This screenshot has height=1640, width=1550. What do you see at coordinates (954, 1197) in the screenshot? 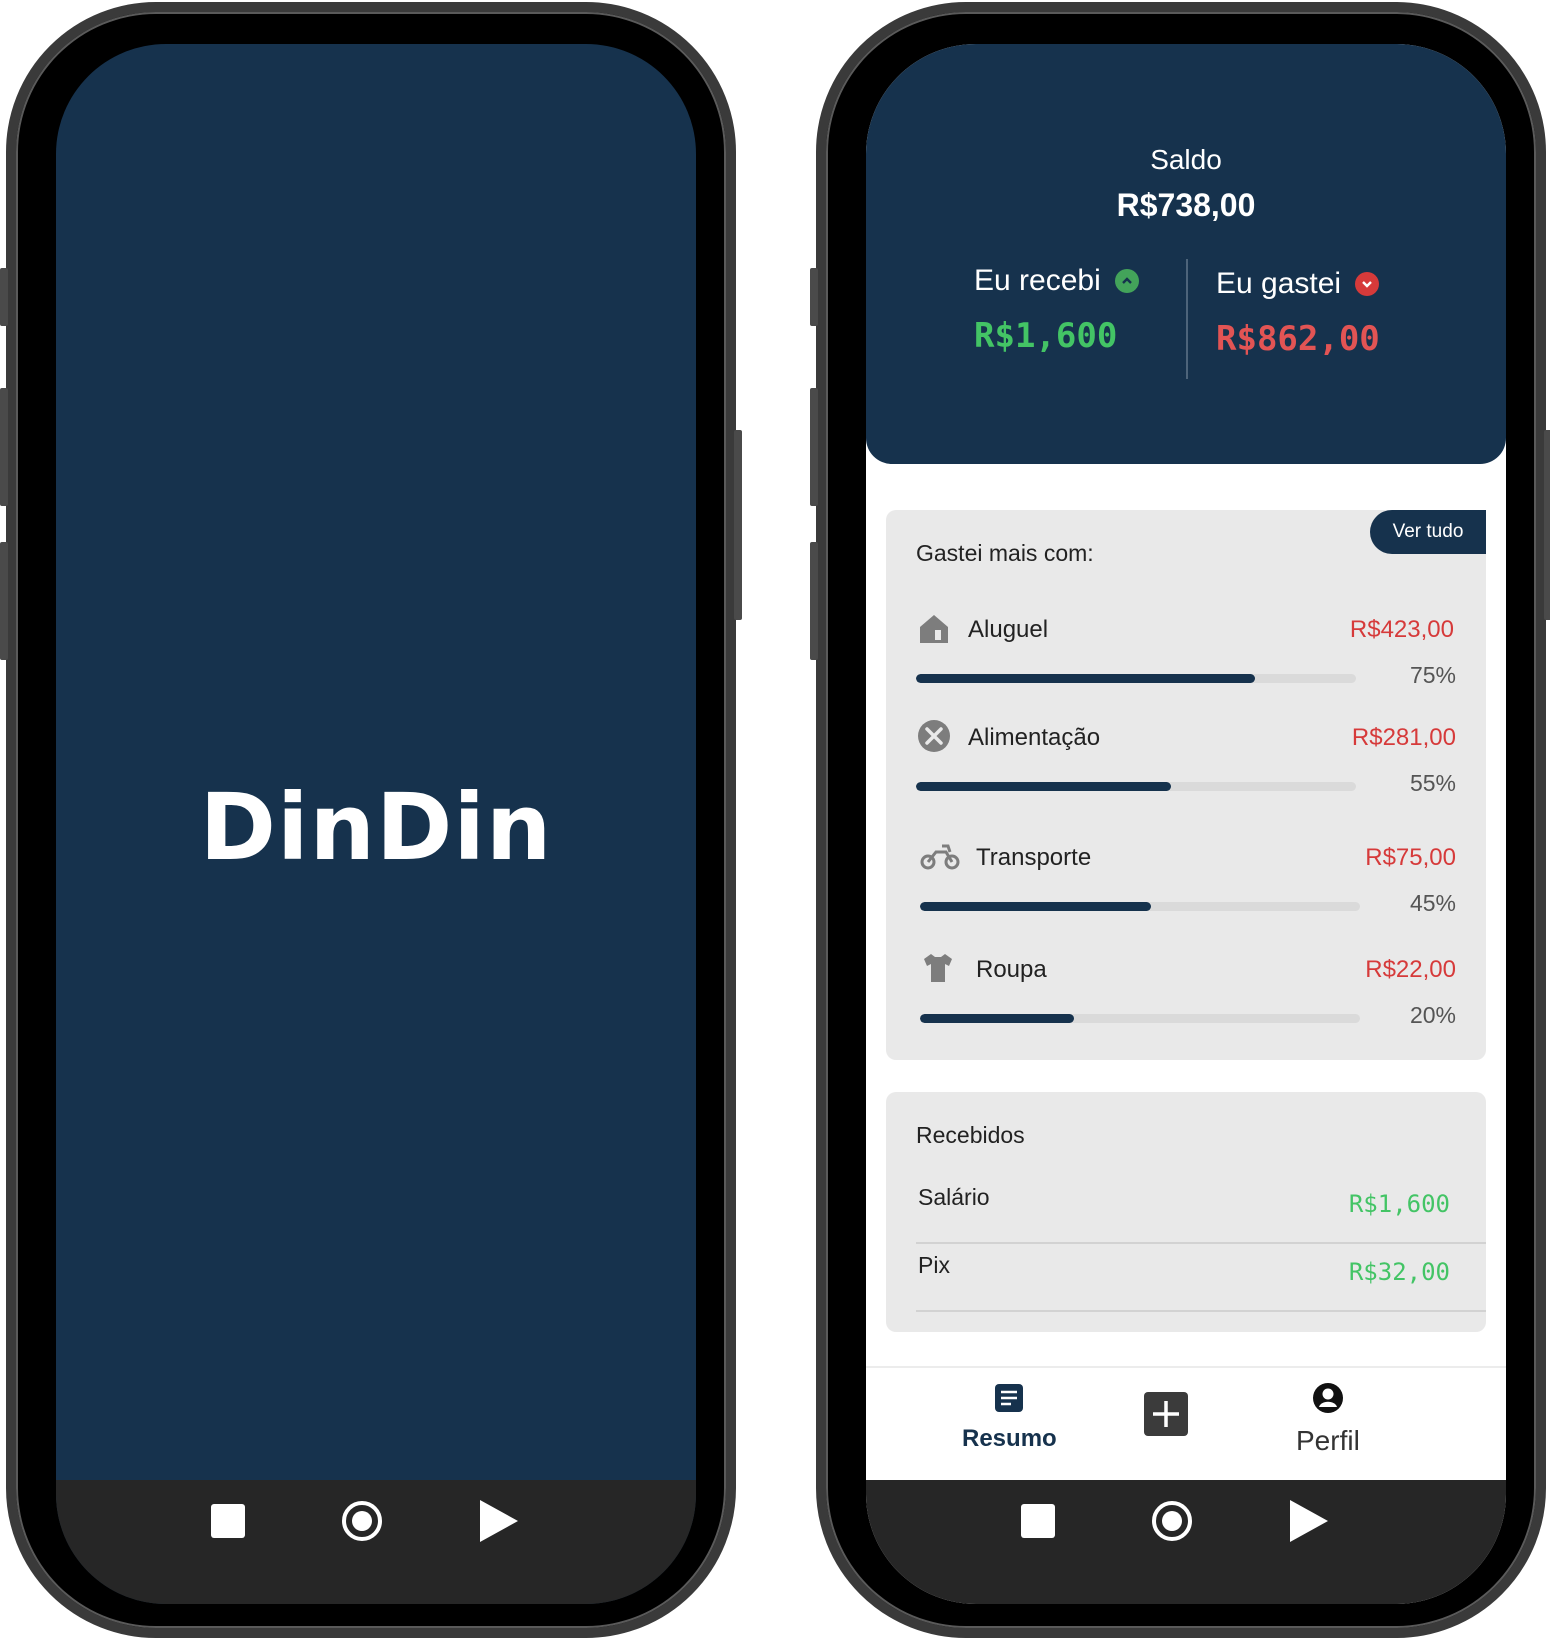
I see `received-name: Salário` at bounding box center [954, 1197].